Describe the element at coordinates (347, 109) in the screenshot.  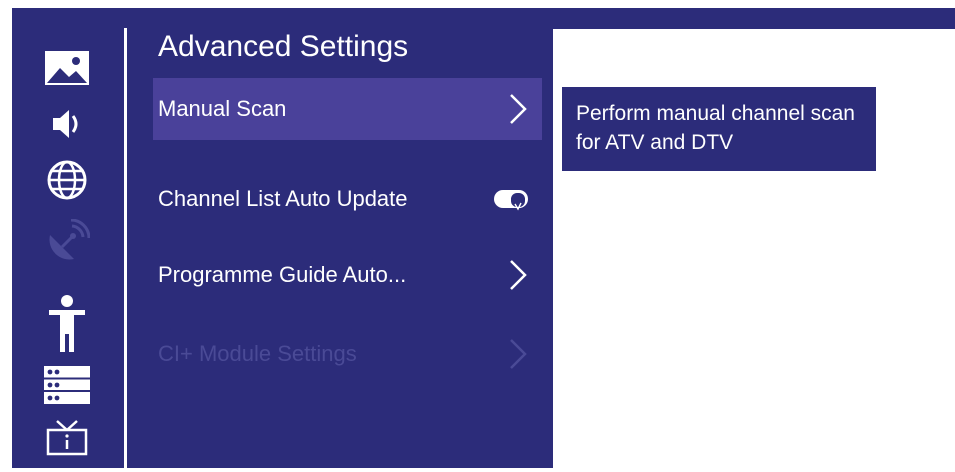
I see `menu-item-manual-scan: Manual Scan` at that location.